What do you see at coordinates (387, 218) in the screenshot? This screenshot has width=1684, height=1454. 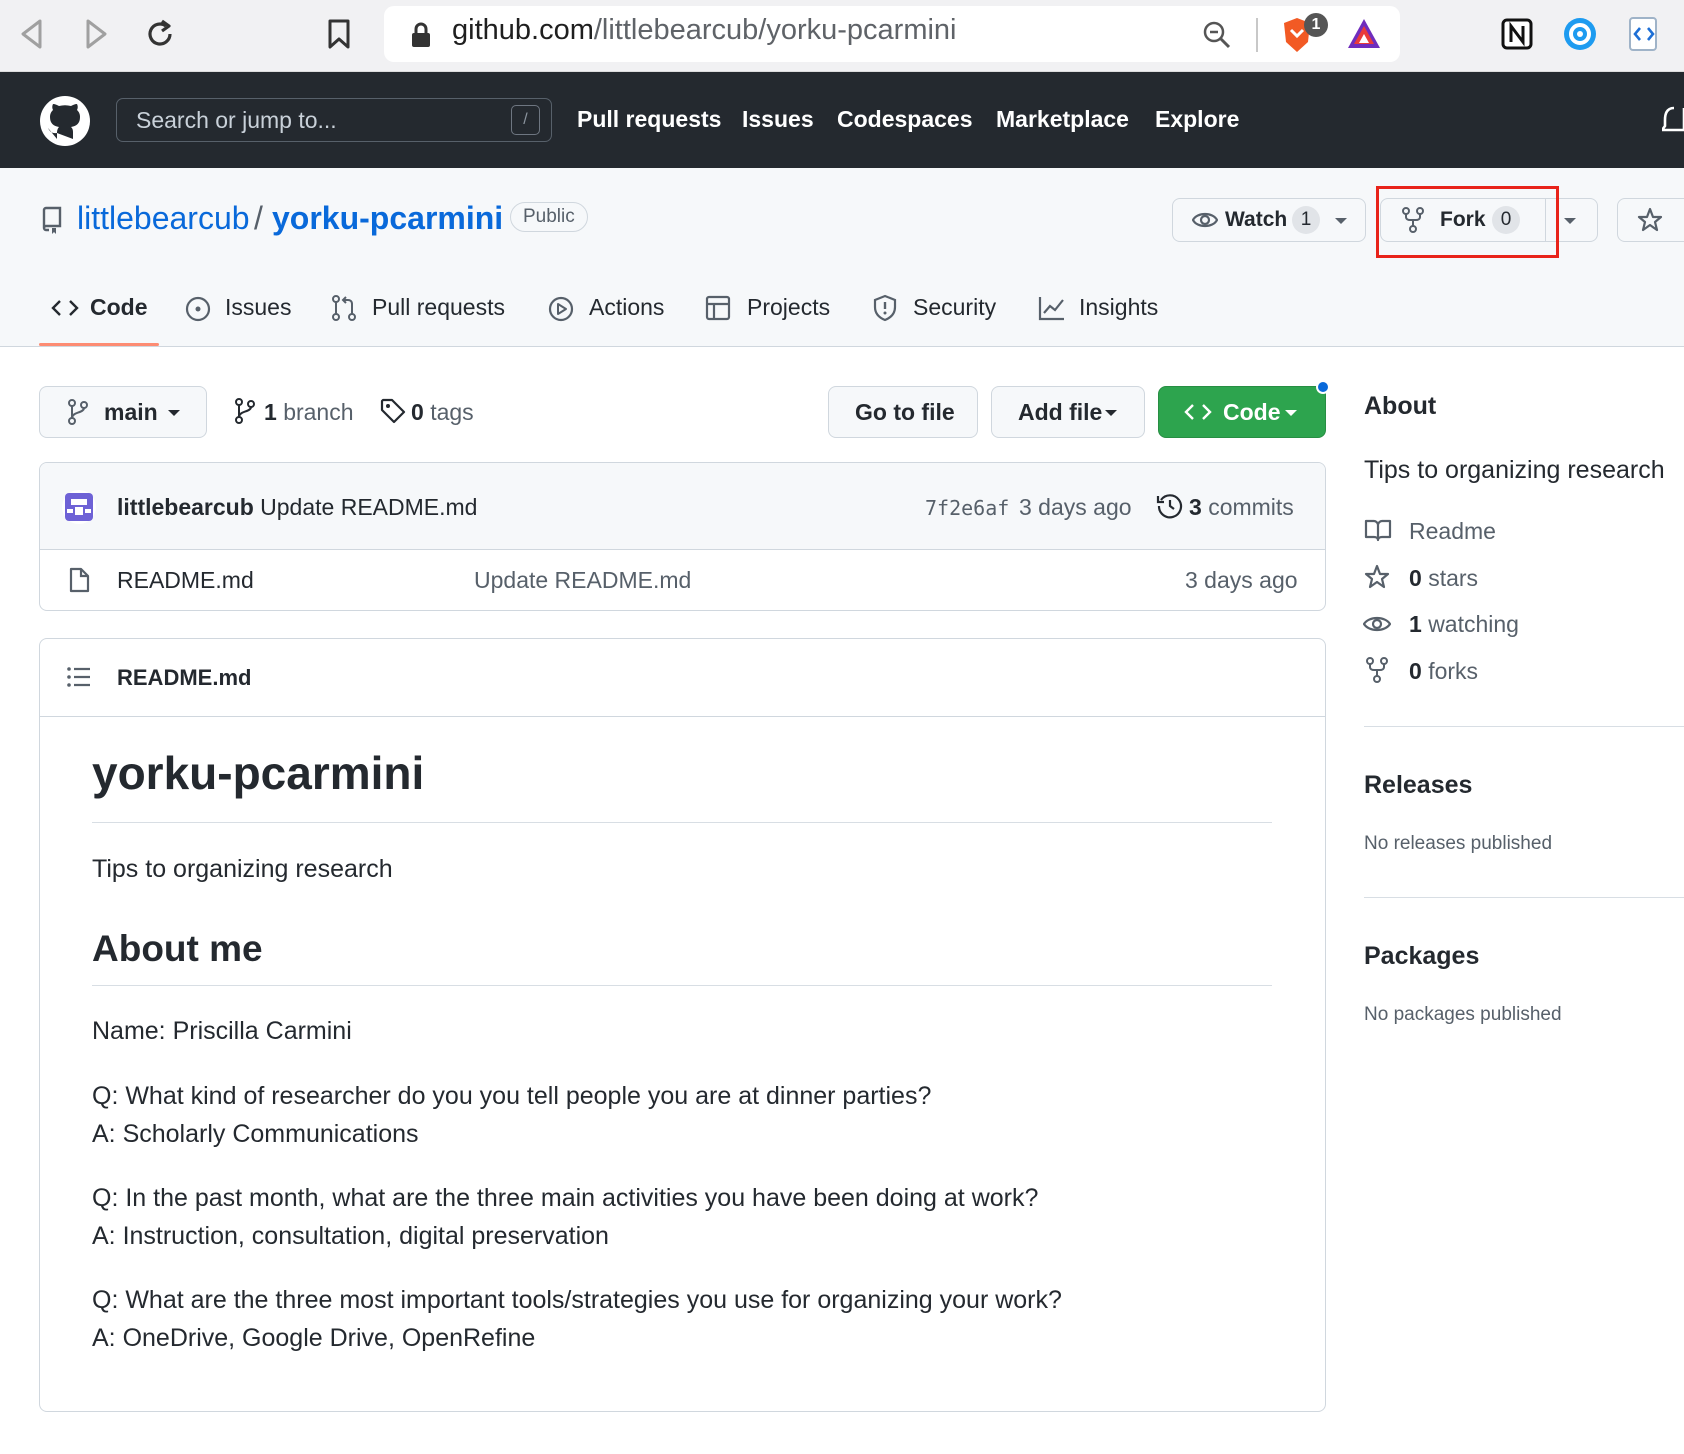 I see `repo-name-link: yorku-pcarmini` at bounding box center [387, 218].